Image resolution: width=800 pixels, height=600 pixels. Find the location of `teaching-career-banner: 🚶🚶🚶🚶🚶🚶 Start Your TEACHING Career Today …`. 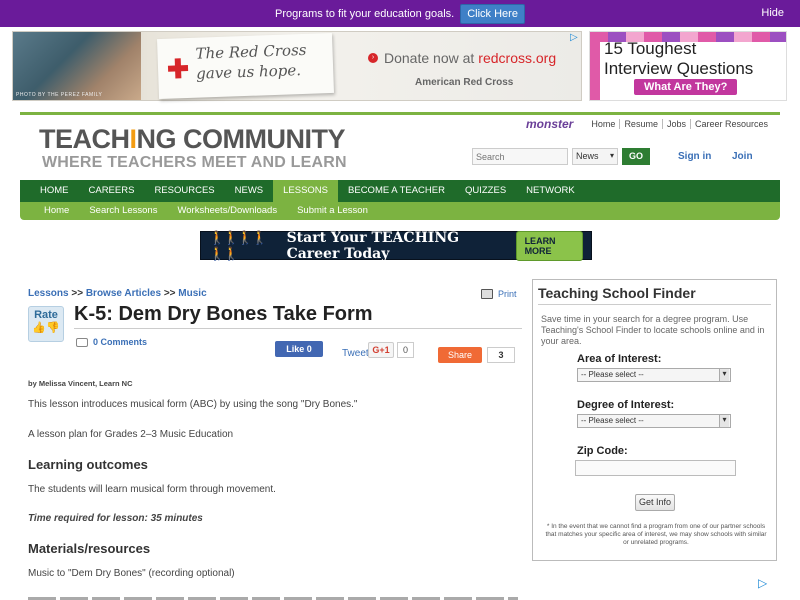

teaching-career-banner: 🚶🚶🚶🚶🚶🚶 Start Your TEACHING Career Today … is located at coordinates (396, 245).